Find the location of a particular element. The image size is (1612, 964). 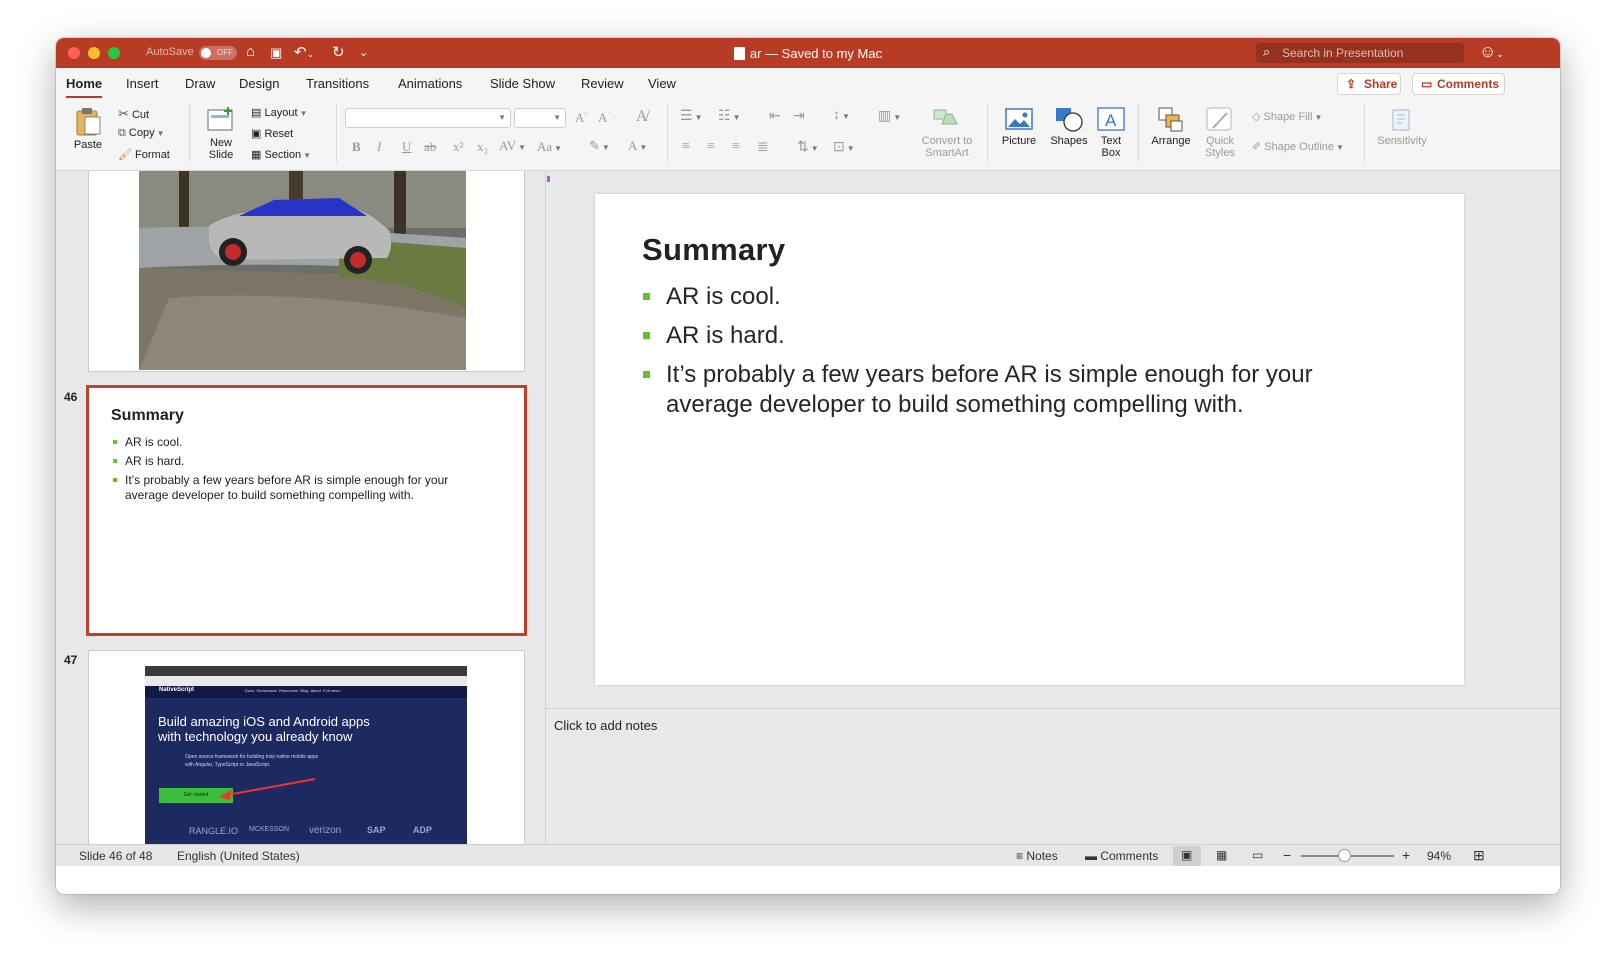

language: English (United States) is located at coordinates (238, 856).